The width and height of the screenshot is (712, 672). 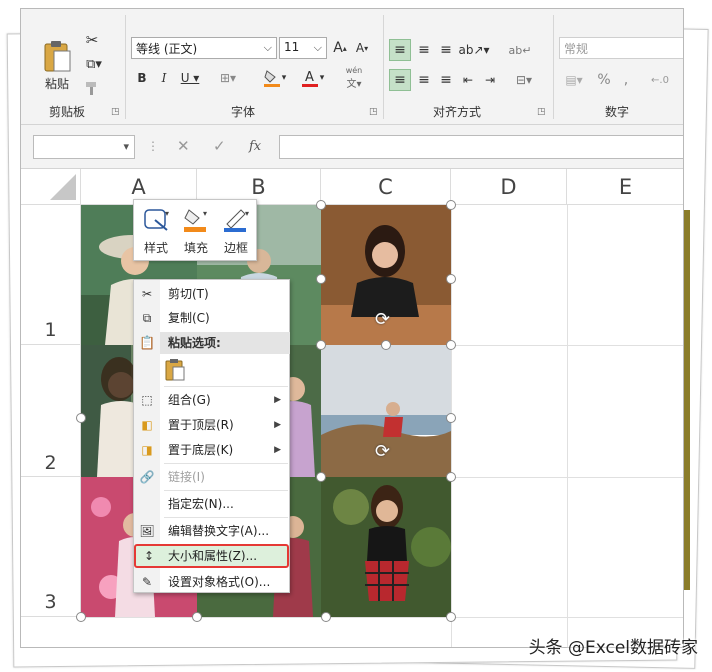 What do you see at coordinates (94, 64) in the screenshot?
I see `copy-icon: ⧉▾` at bounding box center [94, 64].